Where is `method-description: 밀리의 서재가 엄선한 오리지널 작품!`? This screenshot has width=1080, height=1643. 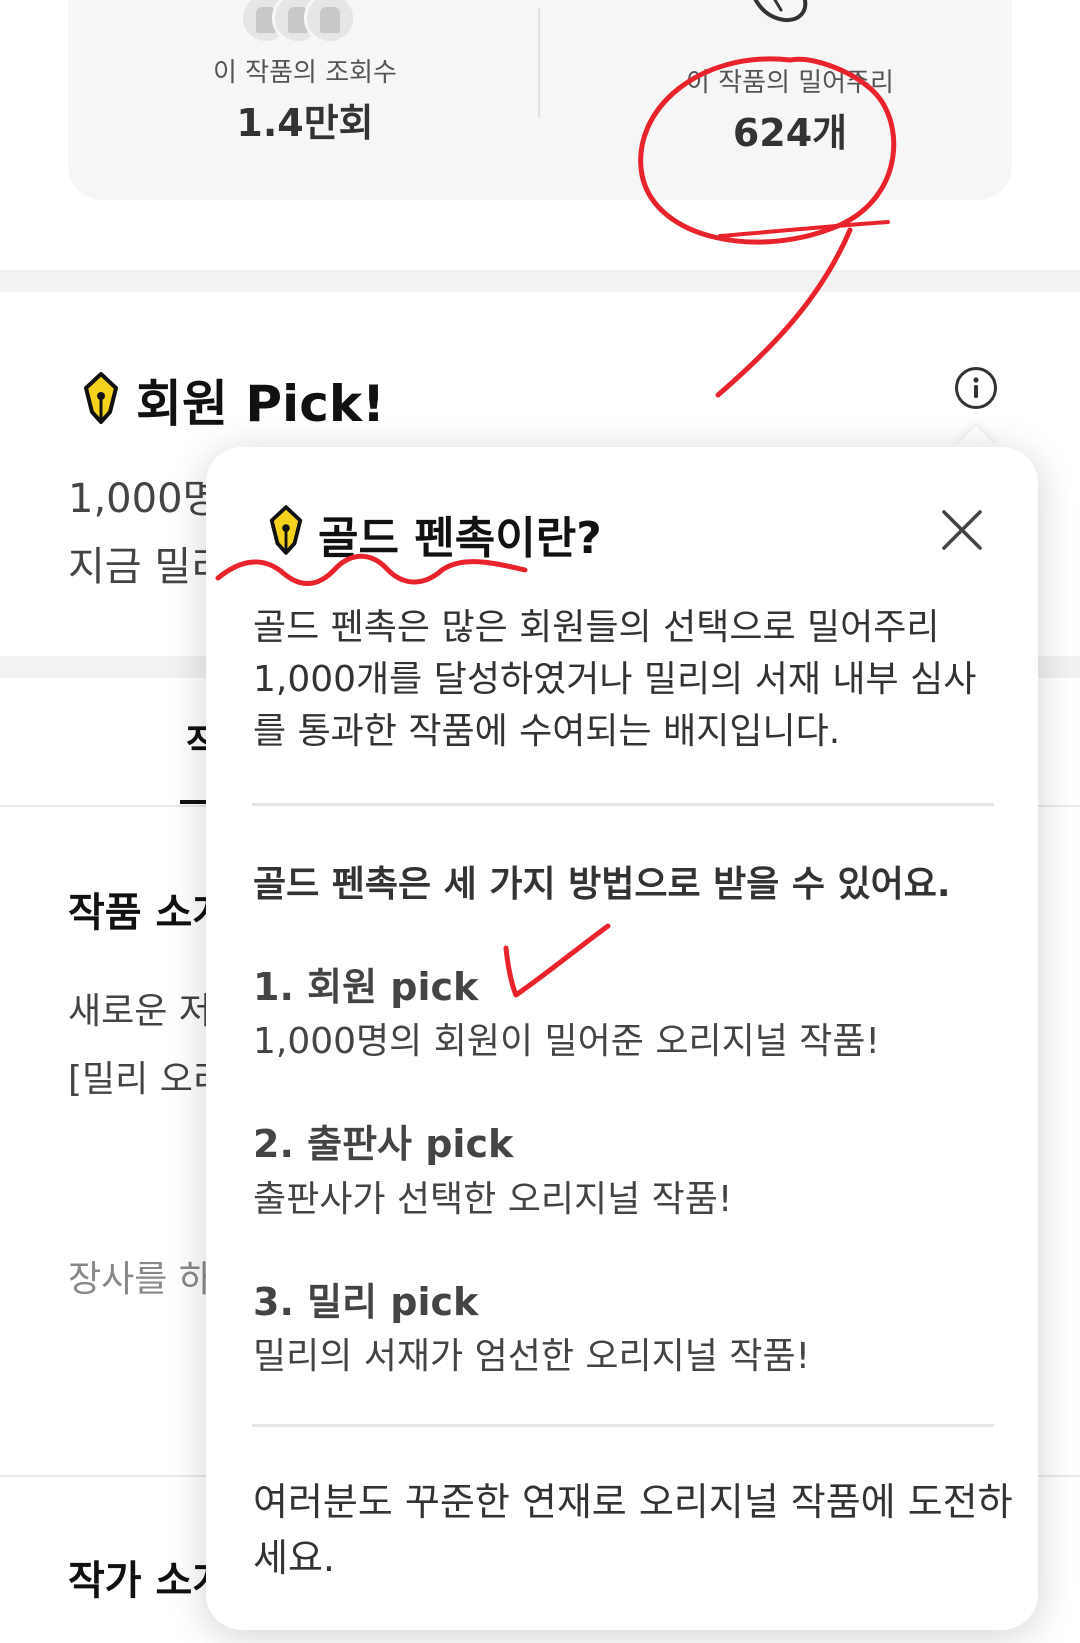 method-description: 밀리의 서재가 엄선한 오리지널 작품! is located at coordinates (532, 1356).